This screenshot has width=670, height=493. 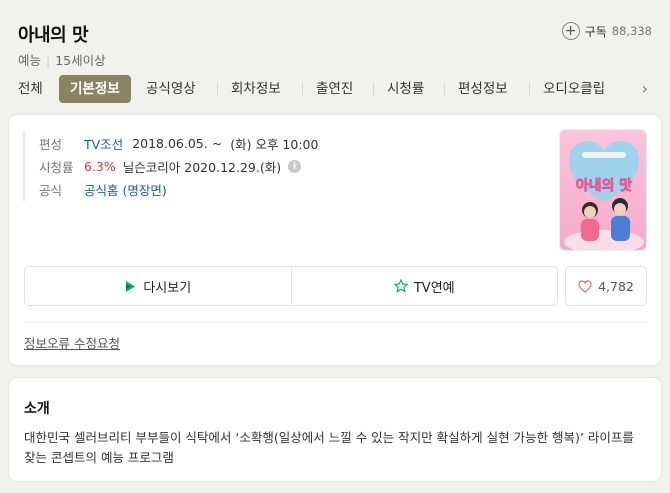 What do you see at coordinates (233, 167) in the screenshot?
I see `ratings-date: 2020.12.29.(화)` at bounding box center [233, 167].